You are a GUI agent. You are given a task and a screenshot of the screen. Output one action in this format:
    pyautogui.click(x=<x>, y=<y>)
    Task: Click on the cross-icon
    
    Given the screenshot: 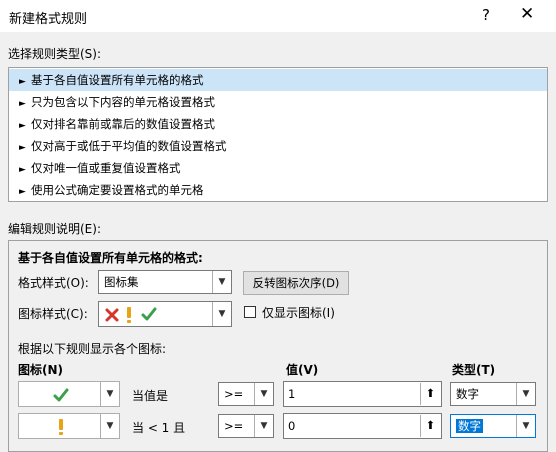 What is the action you would take?
    pyautogui.click(x=112, y=315)
    